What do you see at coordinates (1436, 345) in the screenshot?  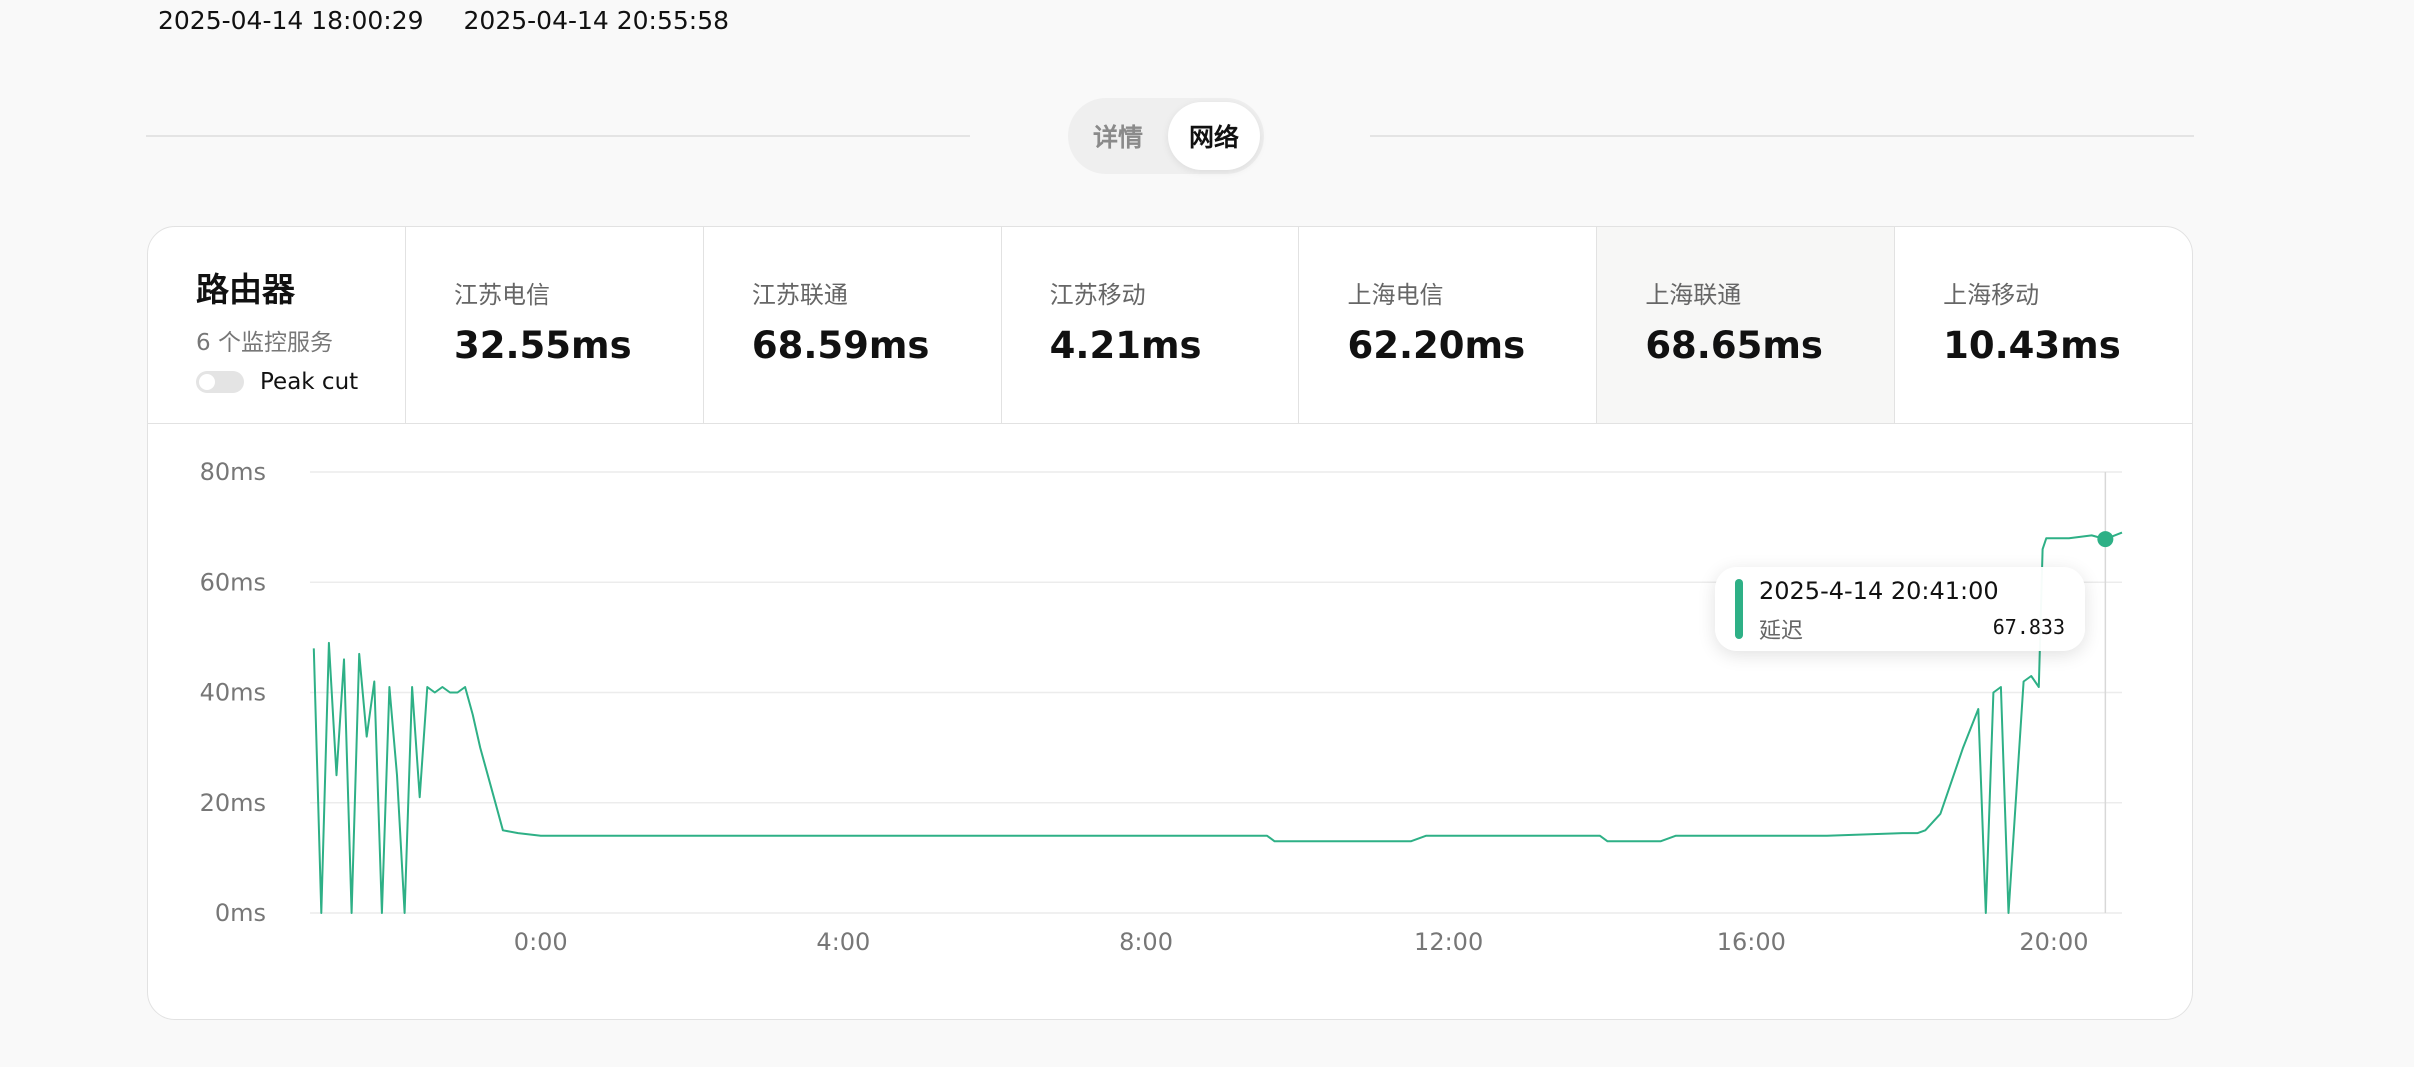 I see `stat-value: 62.20ms` at bounding box center [1436, 345].